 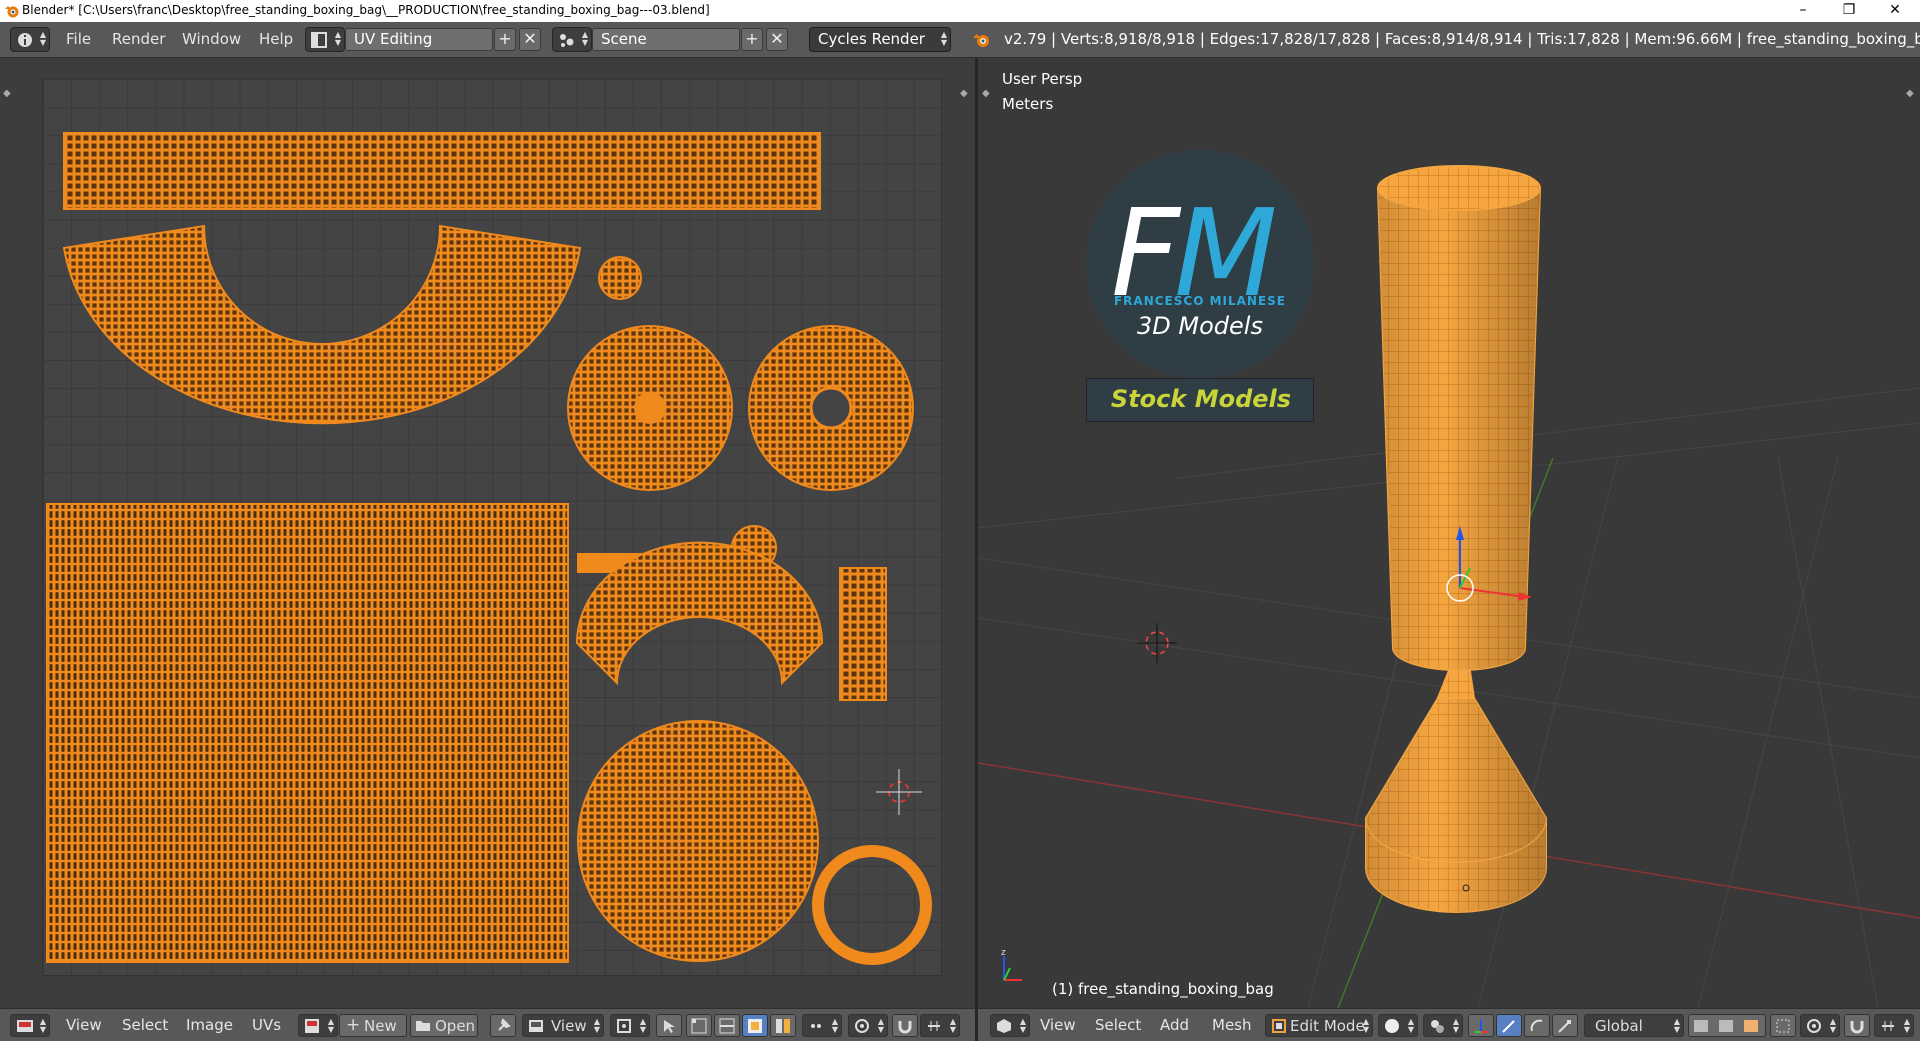 What do you see at coordinates (666, 39) in the screenshot?
I see `scene-name-field: Scene` at bounding box center [666, 39].